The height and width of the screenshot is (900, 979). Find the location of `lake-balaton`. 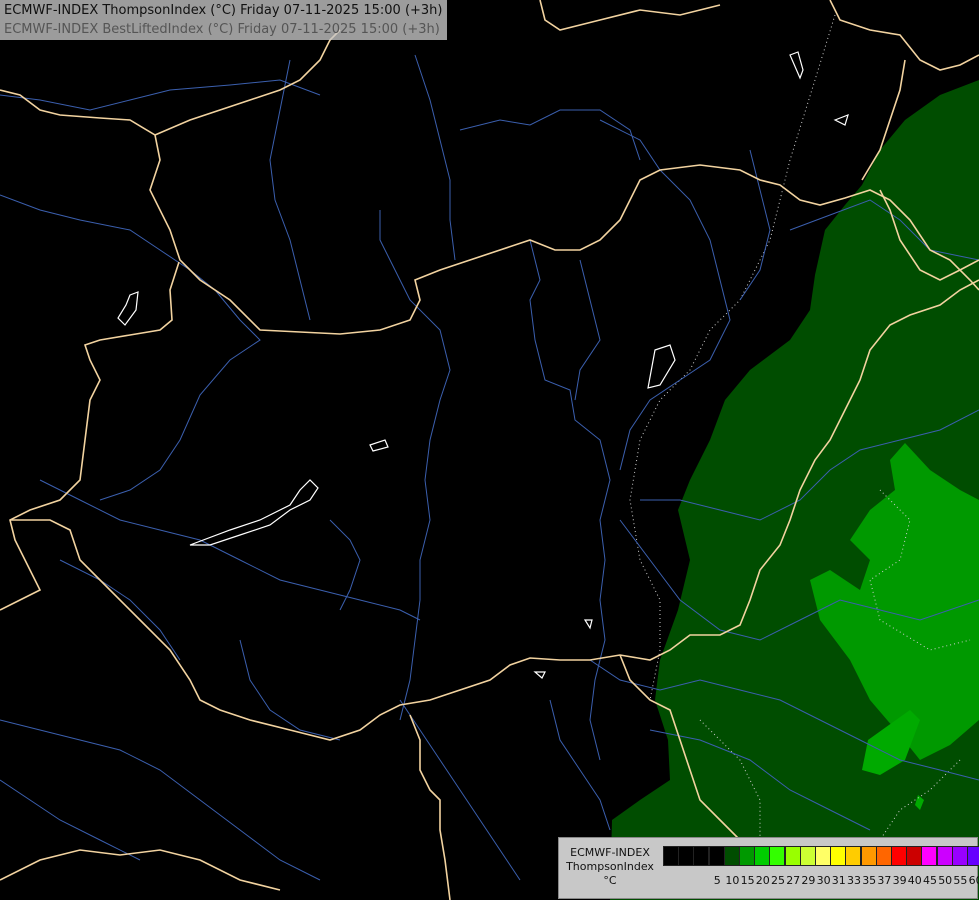

lake-balaton is located at coordinates (254, 512).